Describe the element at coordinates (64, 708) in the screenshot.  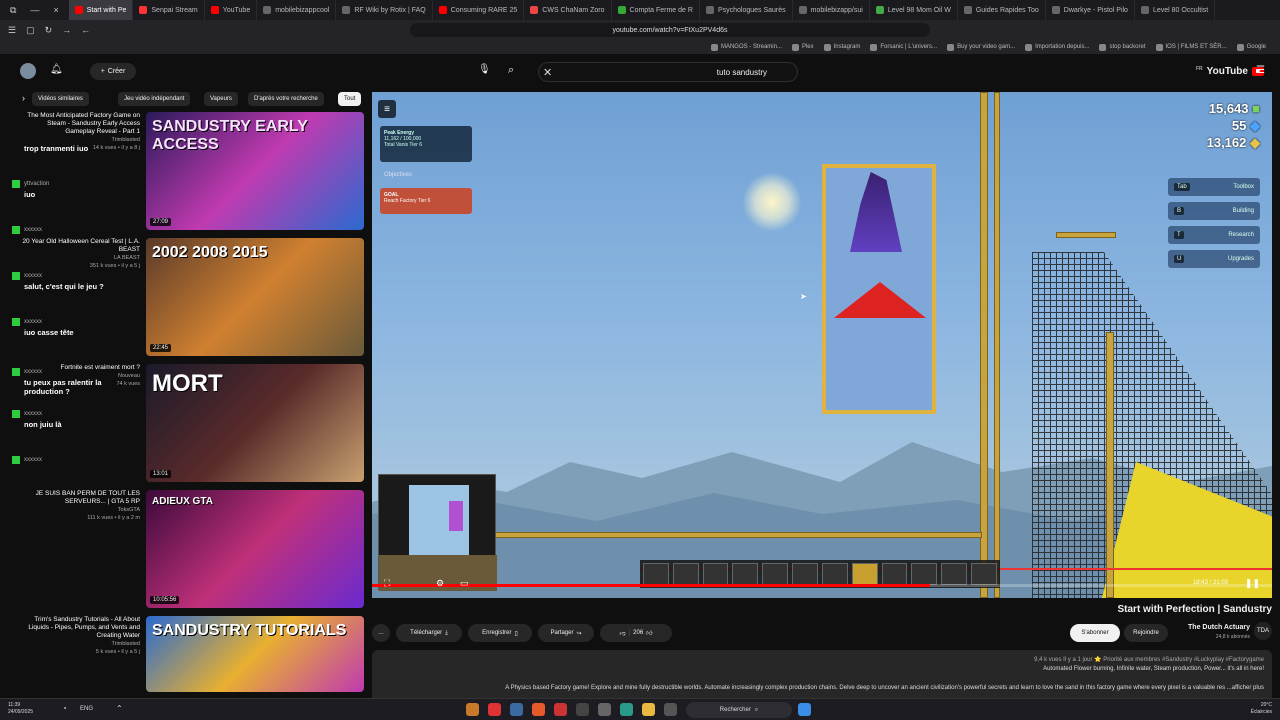
I see `wifi-icon: ◔` at that location.